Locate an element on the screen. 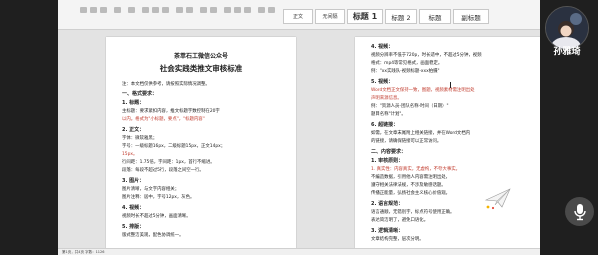 The height and width of the screenshot is (255, 598). shading-icon is located at coordinates (237, 10).